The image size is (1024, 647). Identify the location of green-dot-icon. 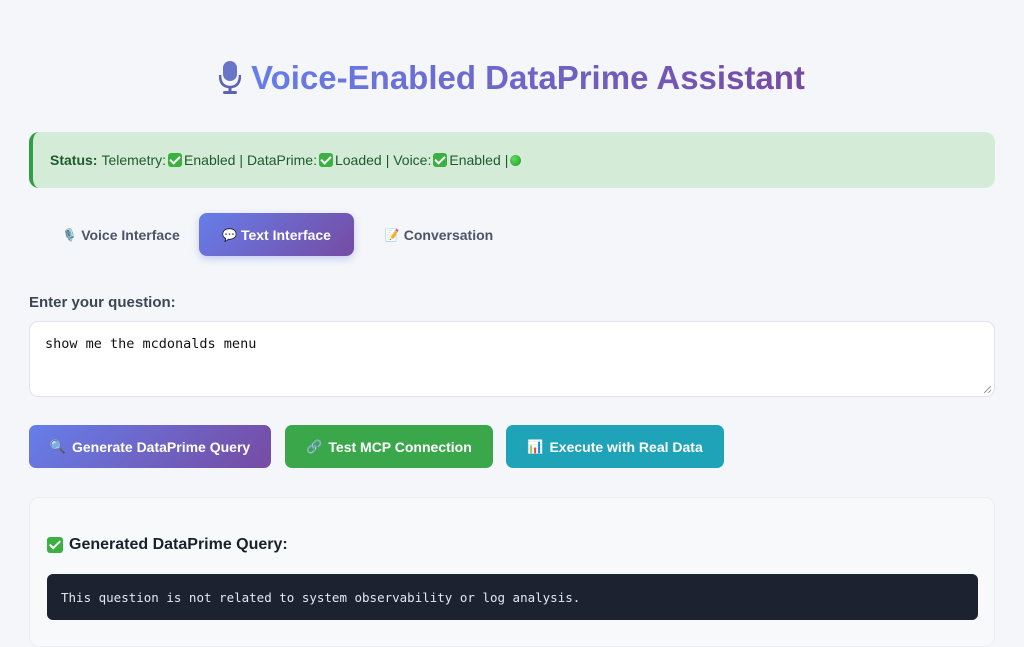
(516, 160).